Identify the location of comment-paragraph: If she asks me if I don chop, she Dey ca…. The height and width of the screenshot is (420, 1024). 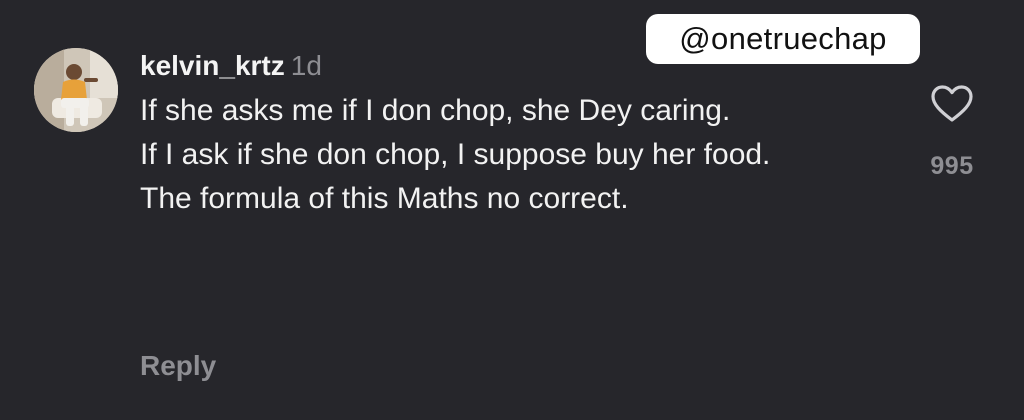
(435, 110).